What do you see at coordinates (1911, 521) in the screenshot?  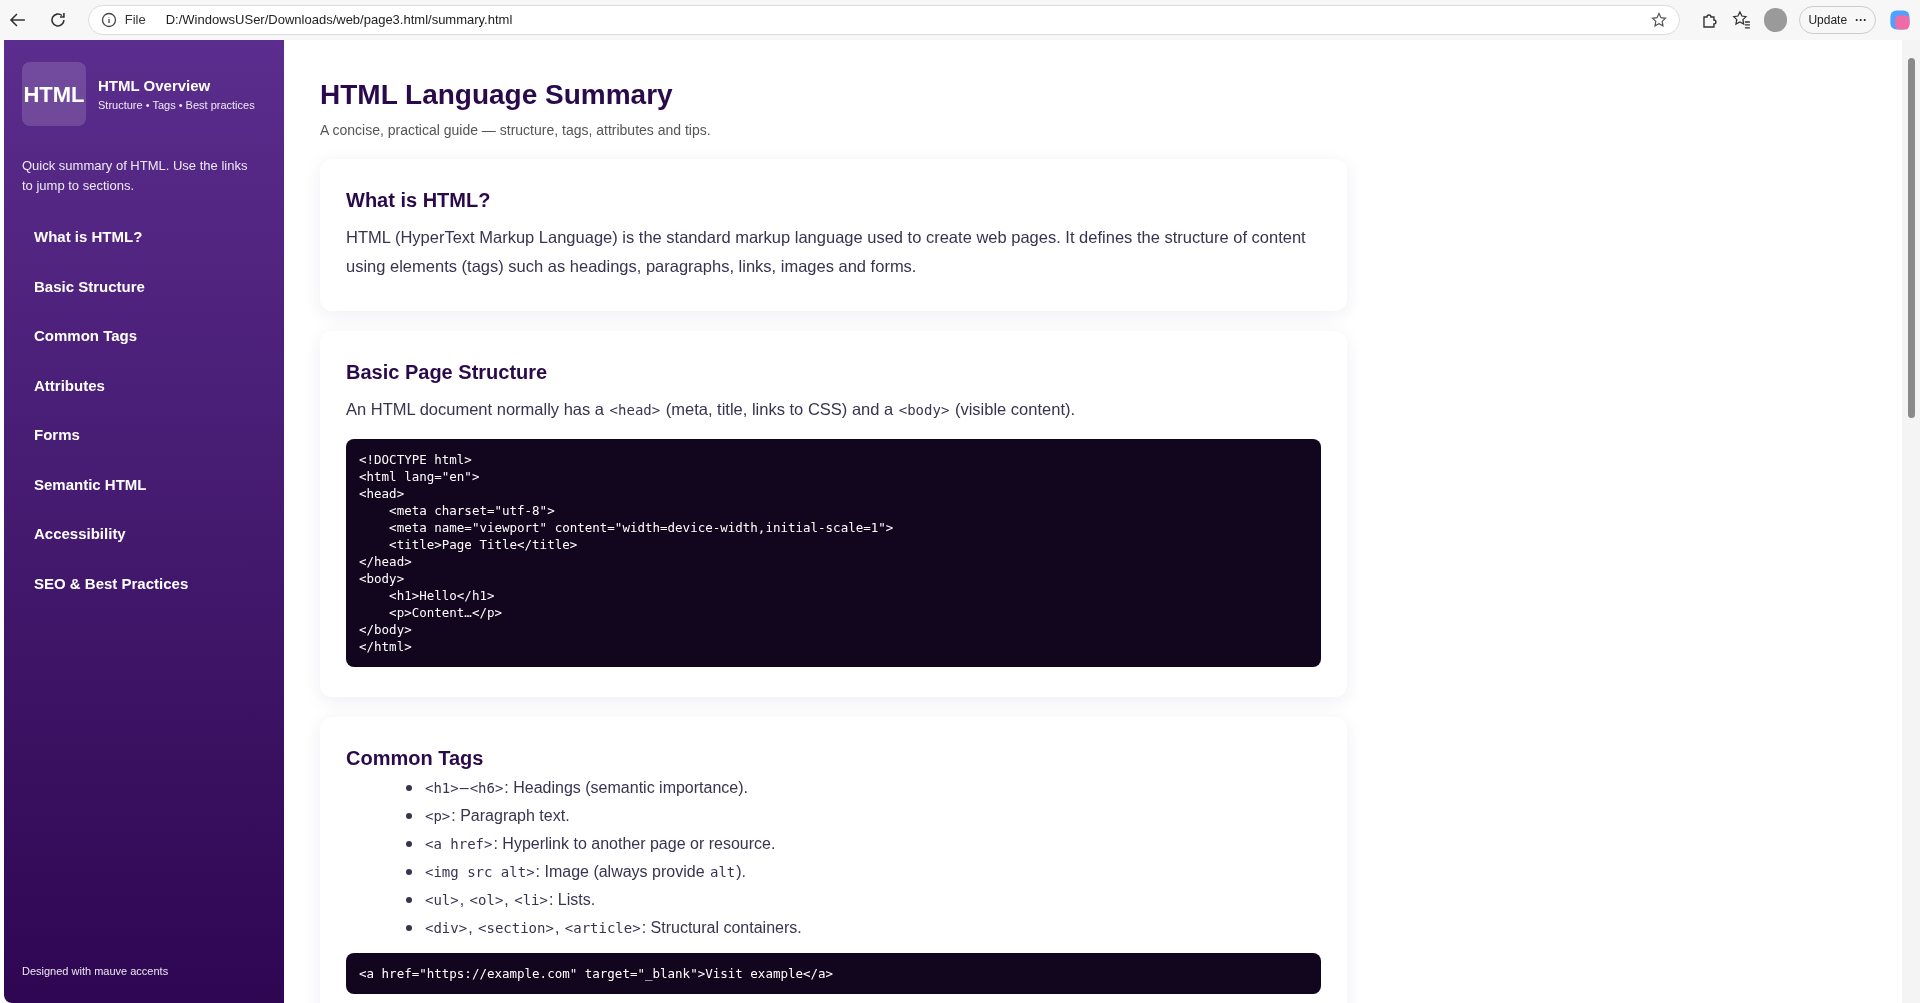 I see `scrollbar` at bounding box center [1911, 521].